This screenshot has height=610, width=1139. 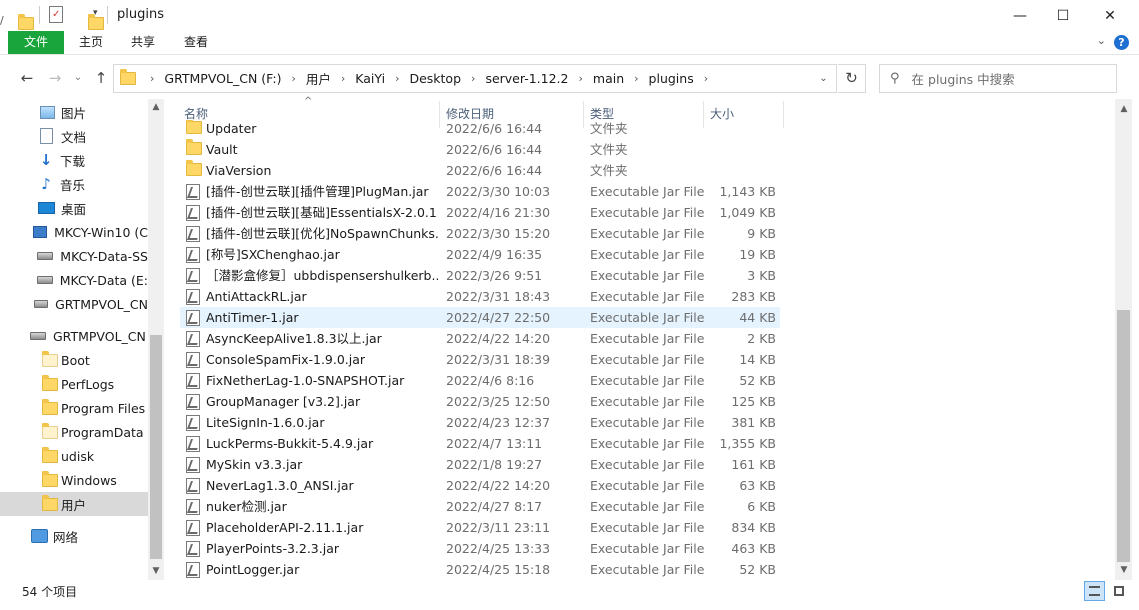 I want to click on maximize-button: ☐, so click(x=1063, y=15).